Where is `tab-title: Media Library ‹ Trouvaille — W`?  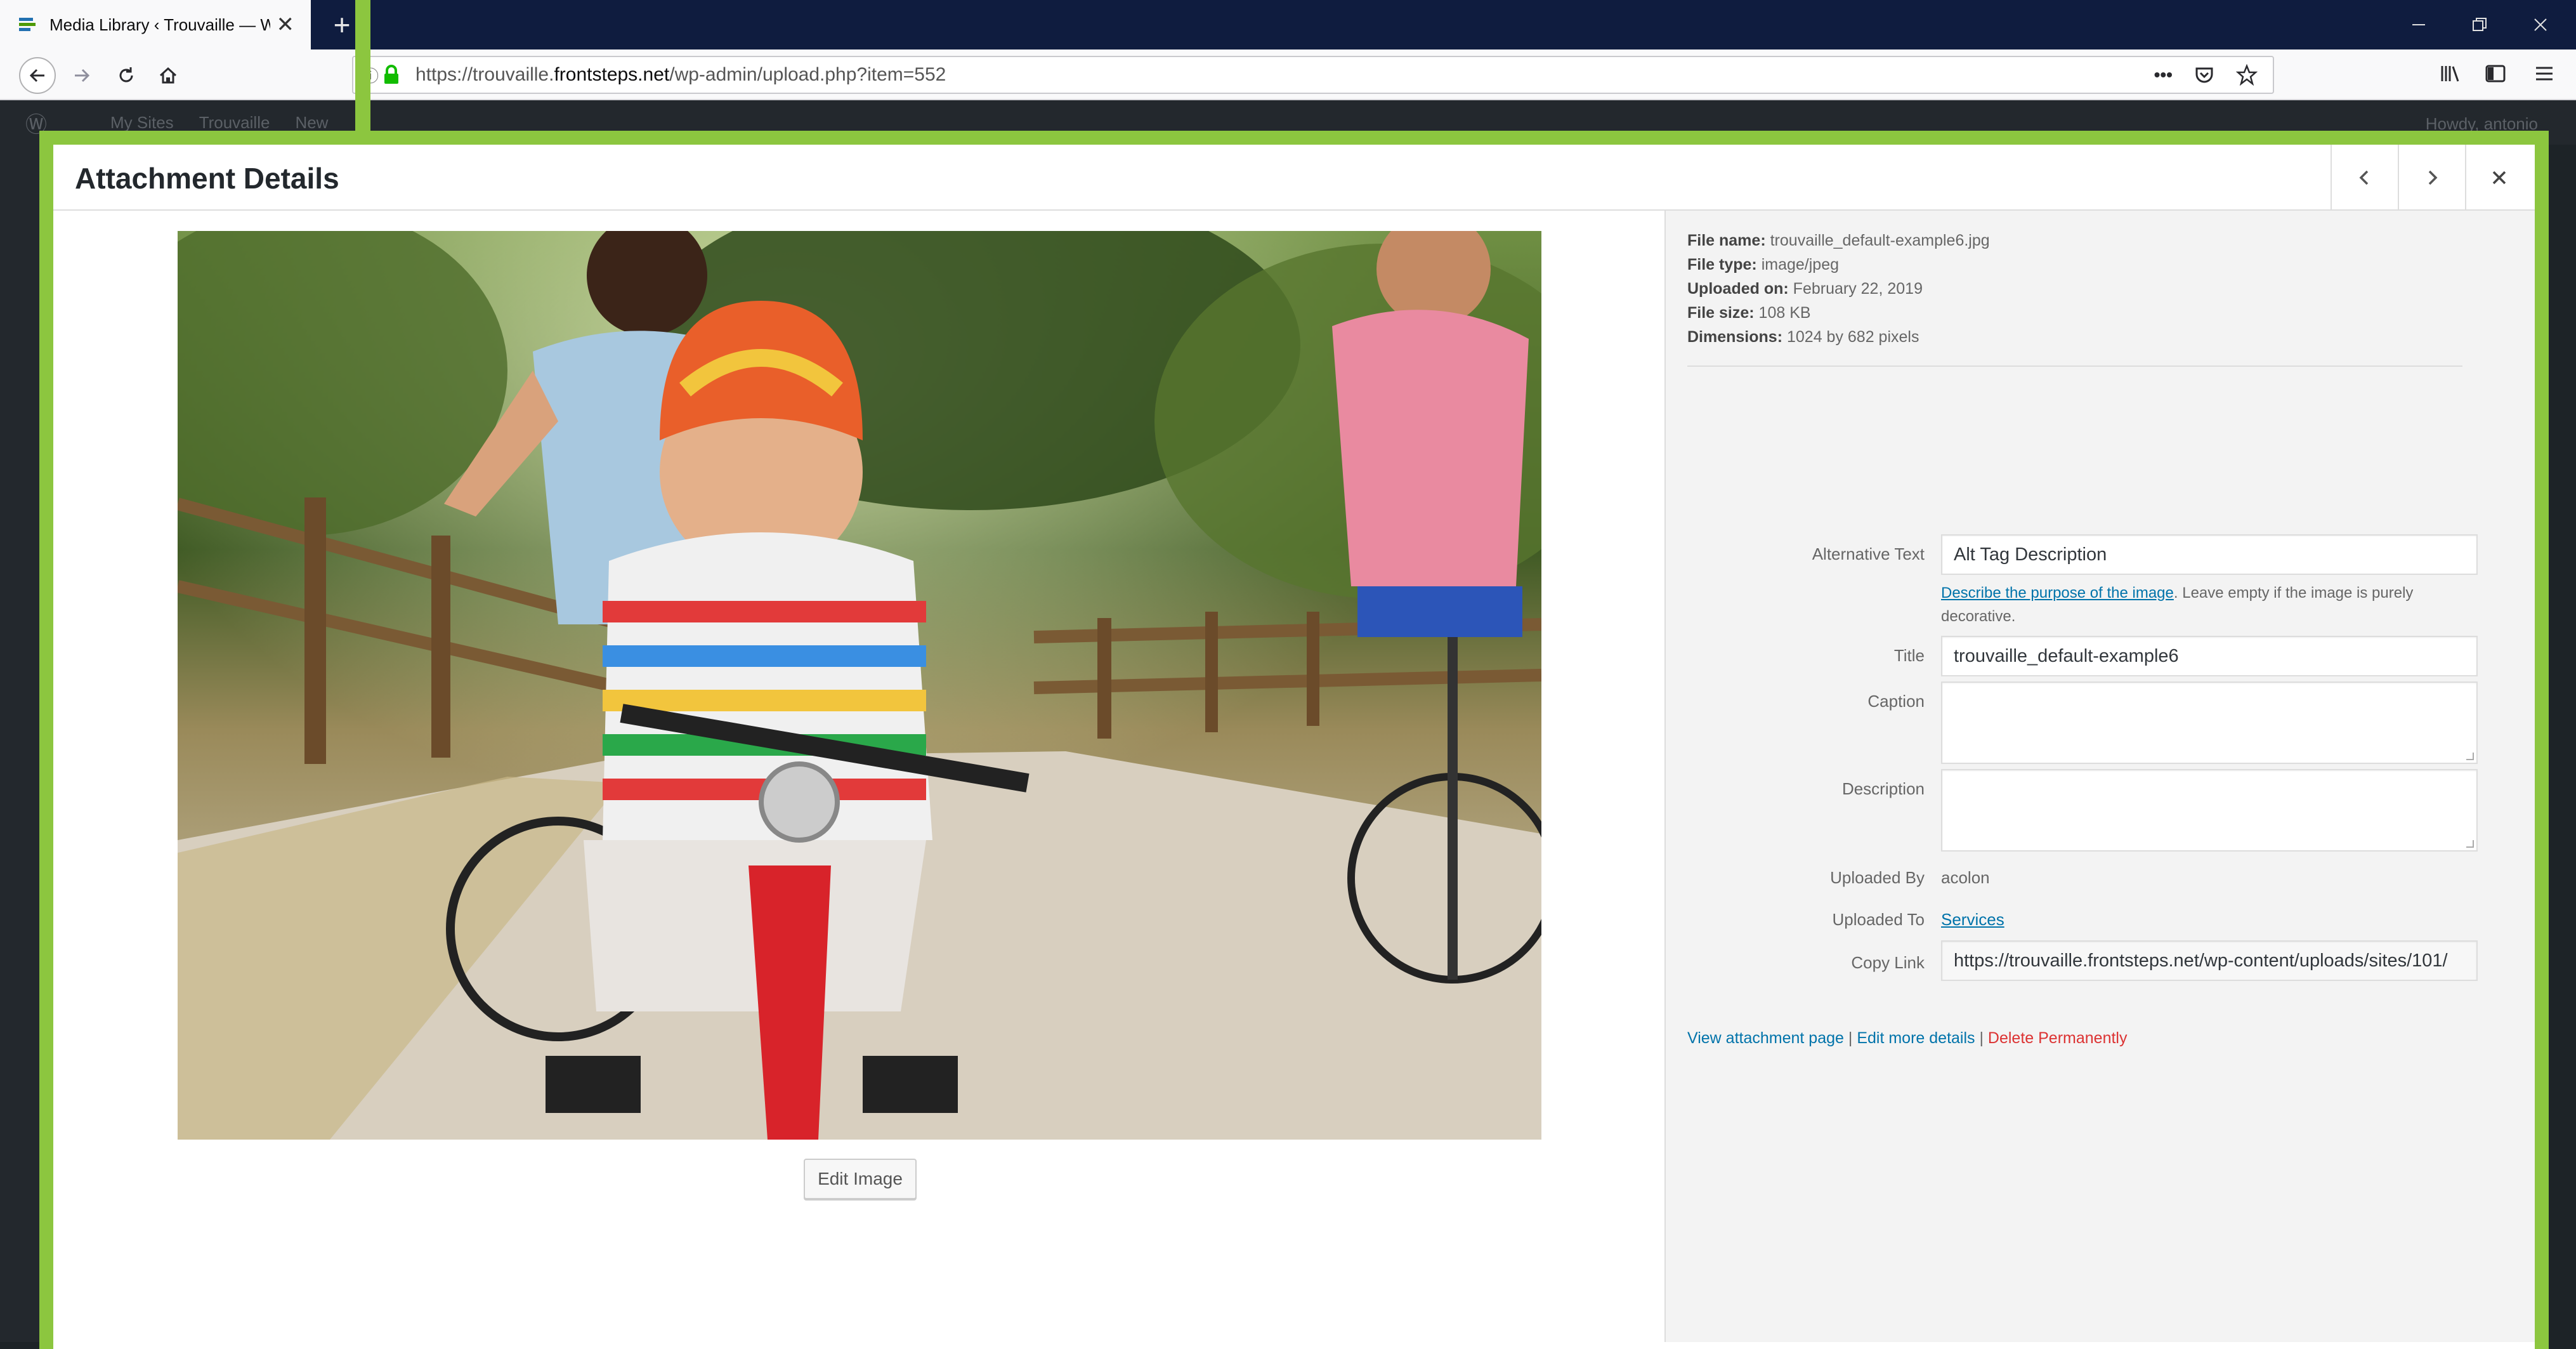 tab-title: Media Library ‹ Trouvaille — W is located at coordinates (159, 24).